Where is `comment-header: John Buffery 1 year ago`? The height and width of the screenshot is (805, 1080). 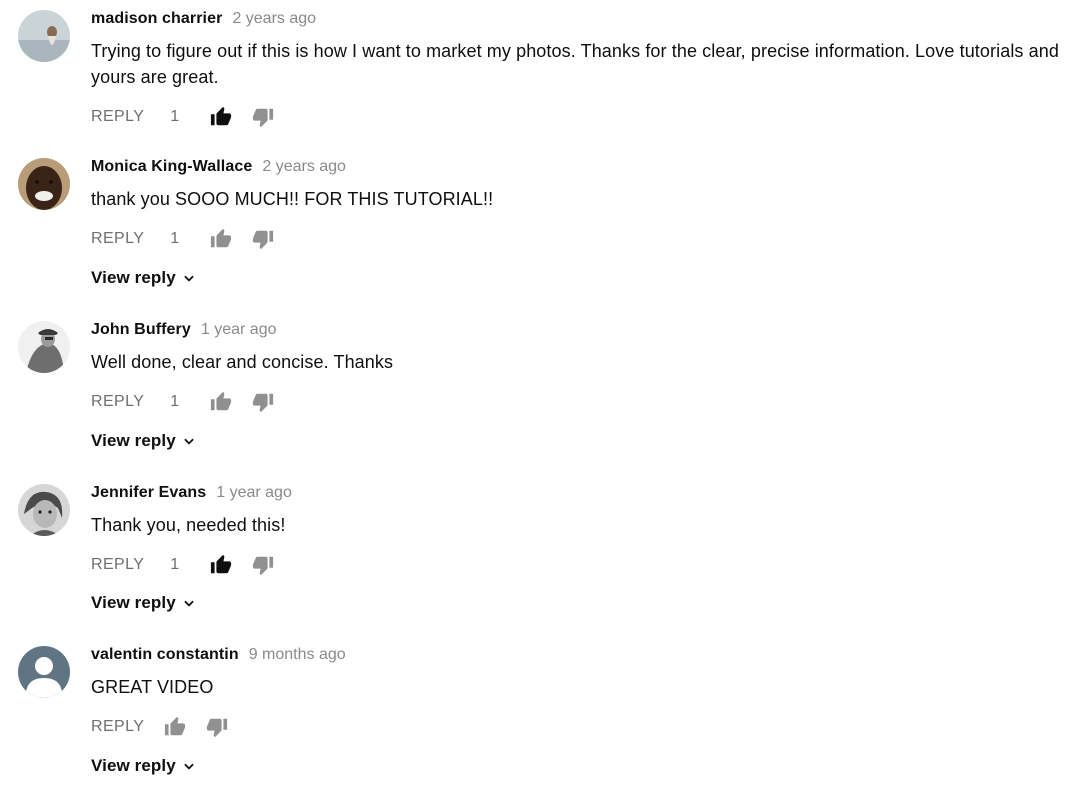 comment-header: John Buffery 1 year ago is located at coordinates (581, 333).